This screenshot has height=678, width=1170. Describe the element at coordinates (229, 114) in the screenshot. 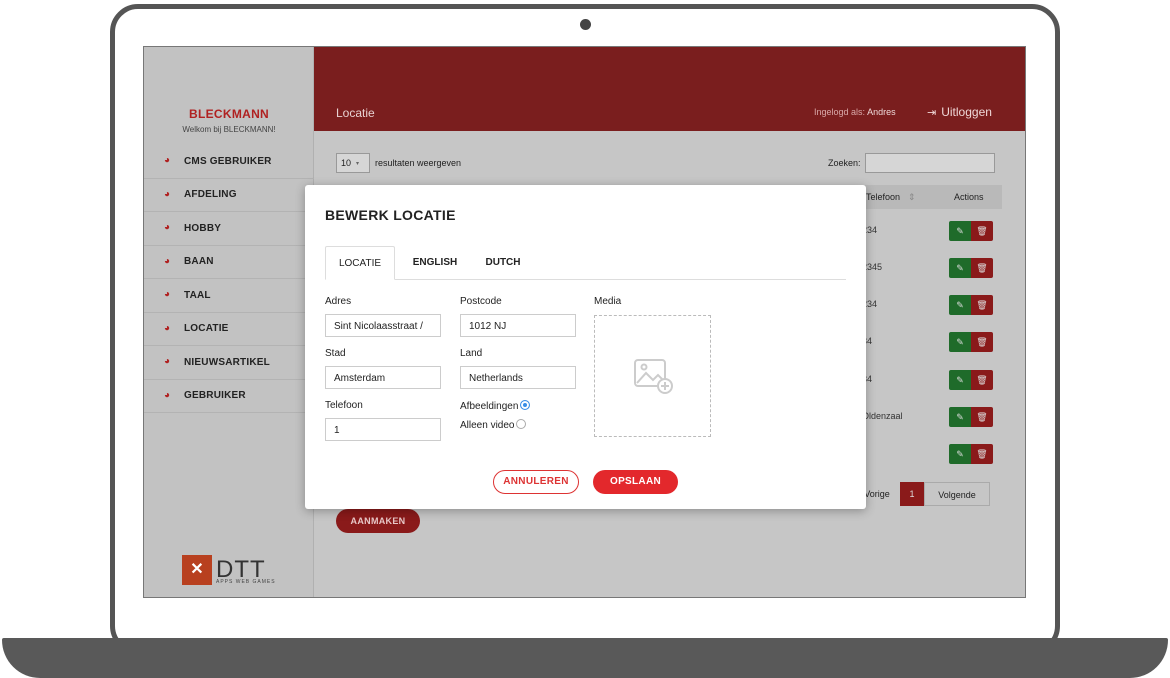

I see `brand-name: BLECKMANN` at that location.